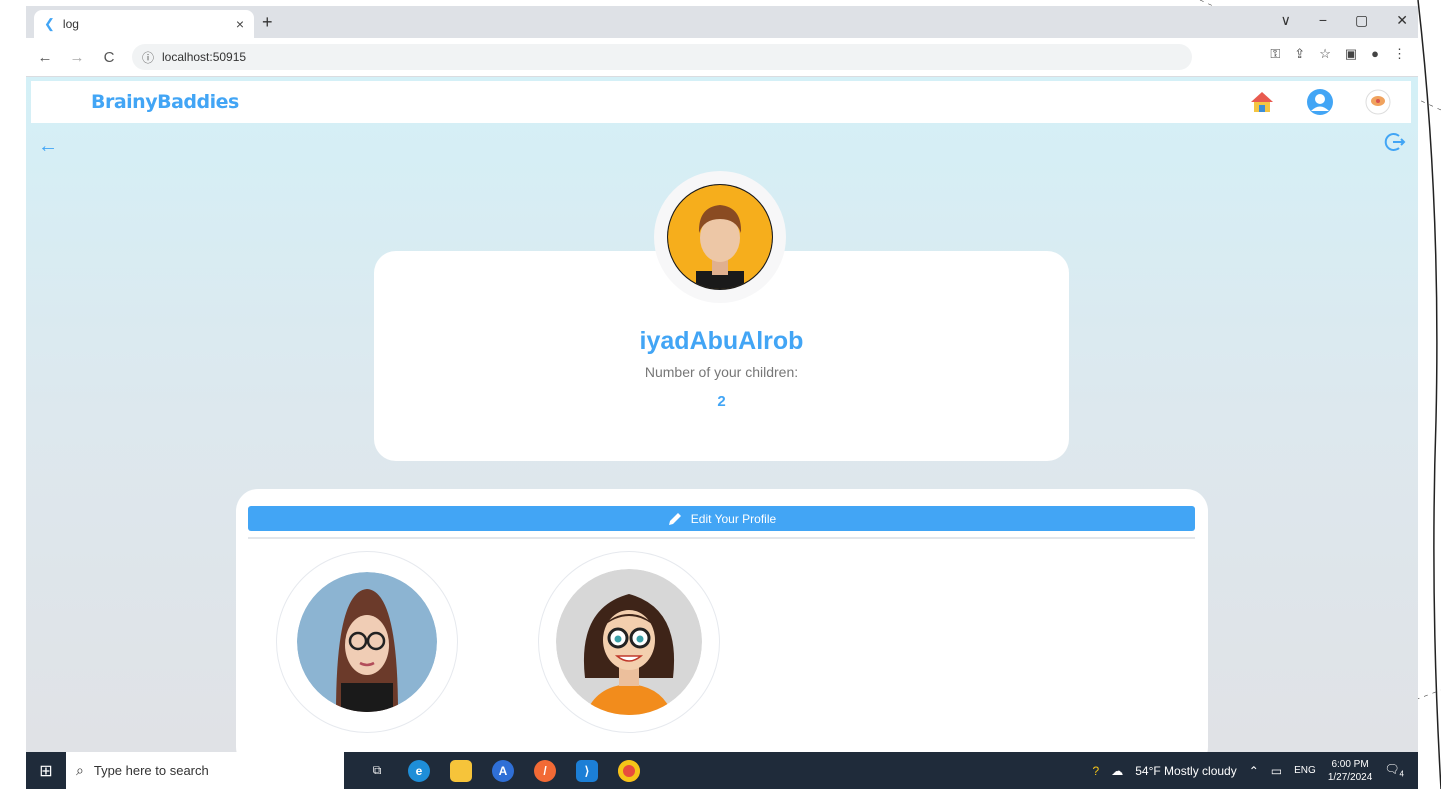 The image size is (1441, 789). I want to click on minimize-button: −, so click(1323, 20).